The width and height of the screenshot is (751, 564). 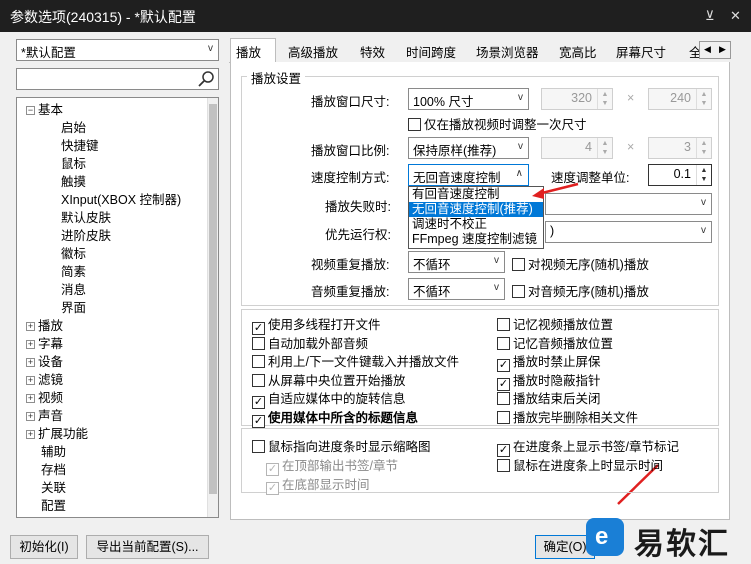 What do you see at coordinates (707, 49) in the screenshot?
I see `arrow-left-icon: ◀` at bounding box center [707, 49].